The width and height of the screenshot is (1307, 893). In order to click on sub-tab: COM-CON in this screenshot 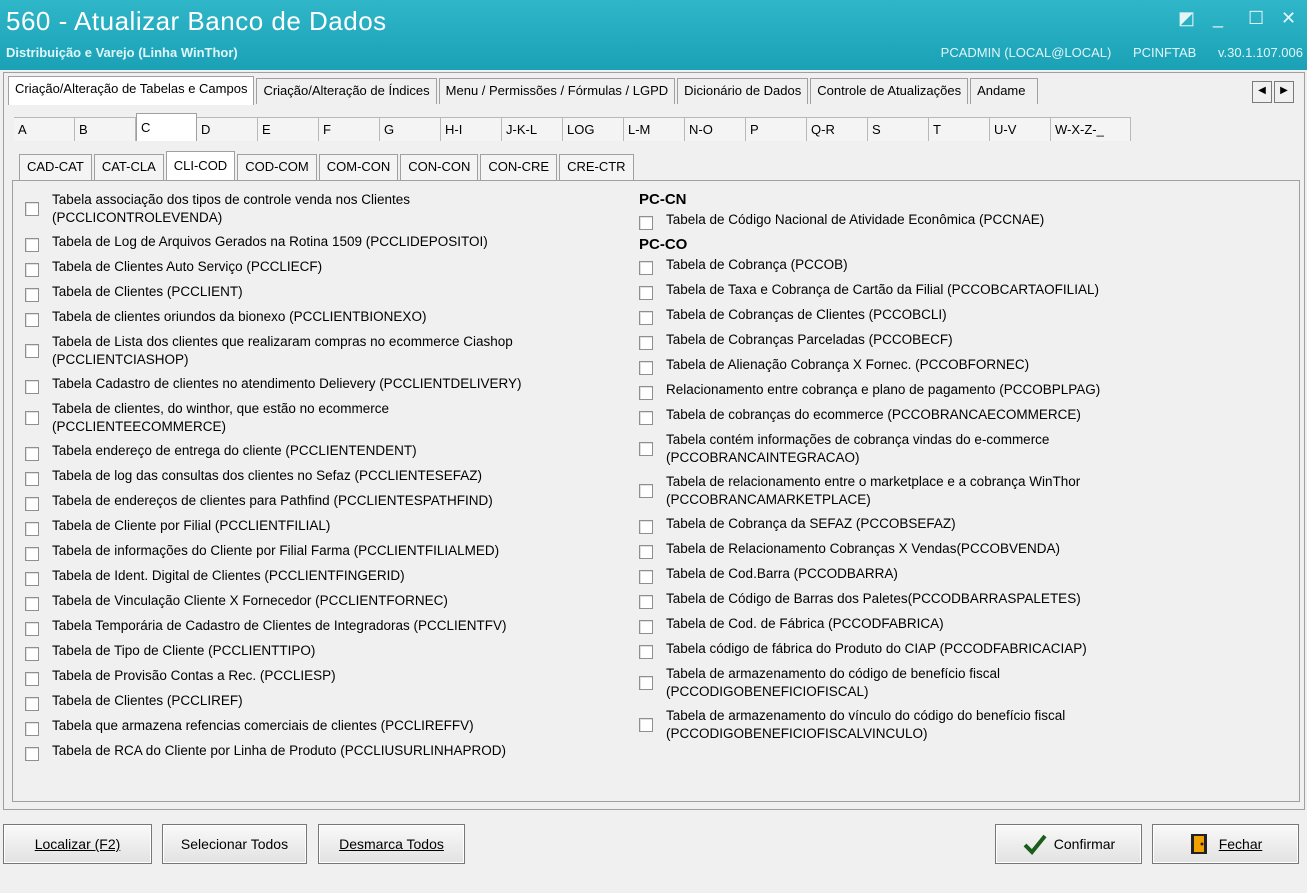, I will do `click(358, 167)`.